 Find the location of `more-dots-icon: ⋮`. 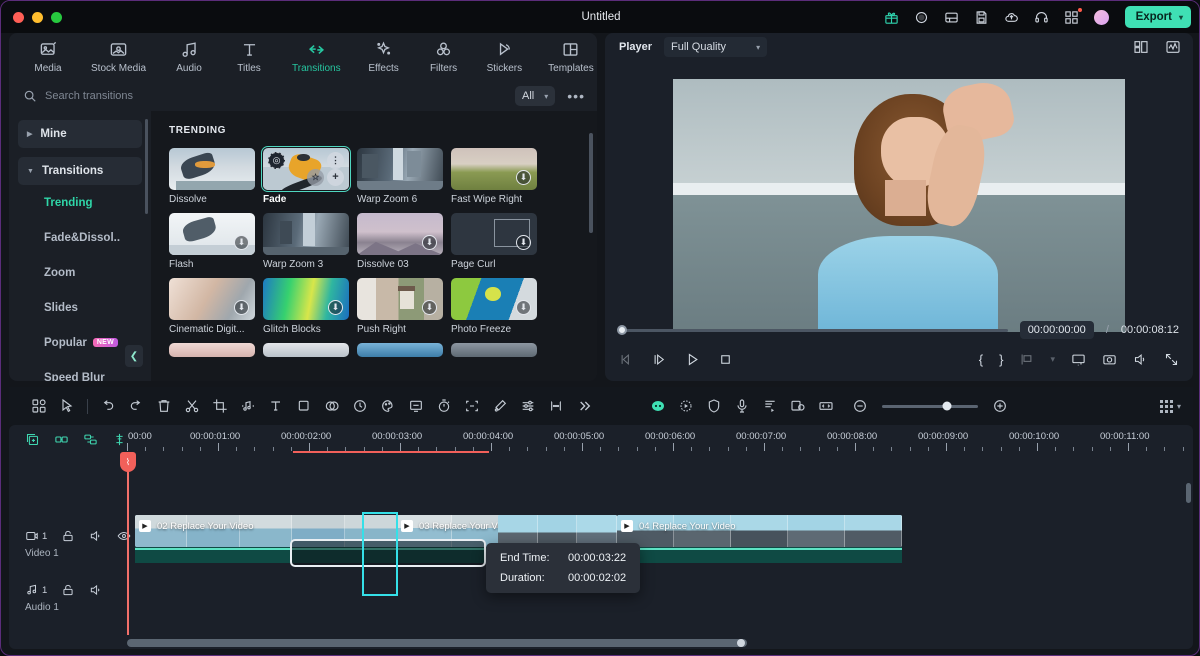

more-dots-icon: ⋮ is located at coordinates (335, 160).